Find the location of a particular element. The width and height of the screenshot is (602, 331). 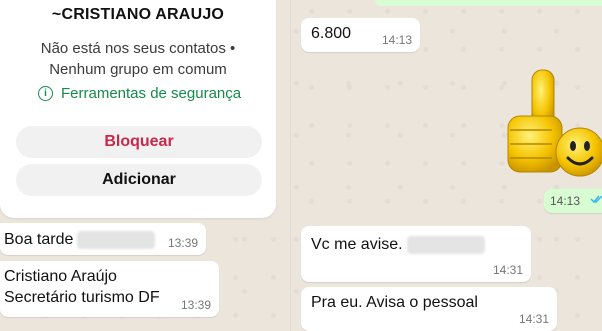

contact-name: ~CRISTIANO ARAUJO is located at coordinates (138, 14).